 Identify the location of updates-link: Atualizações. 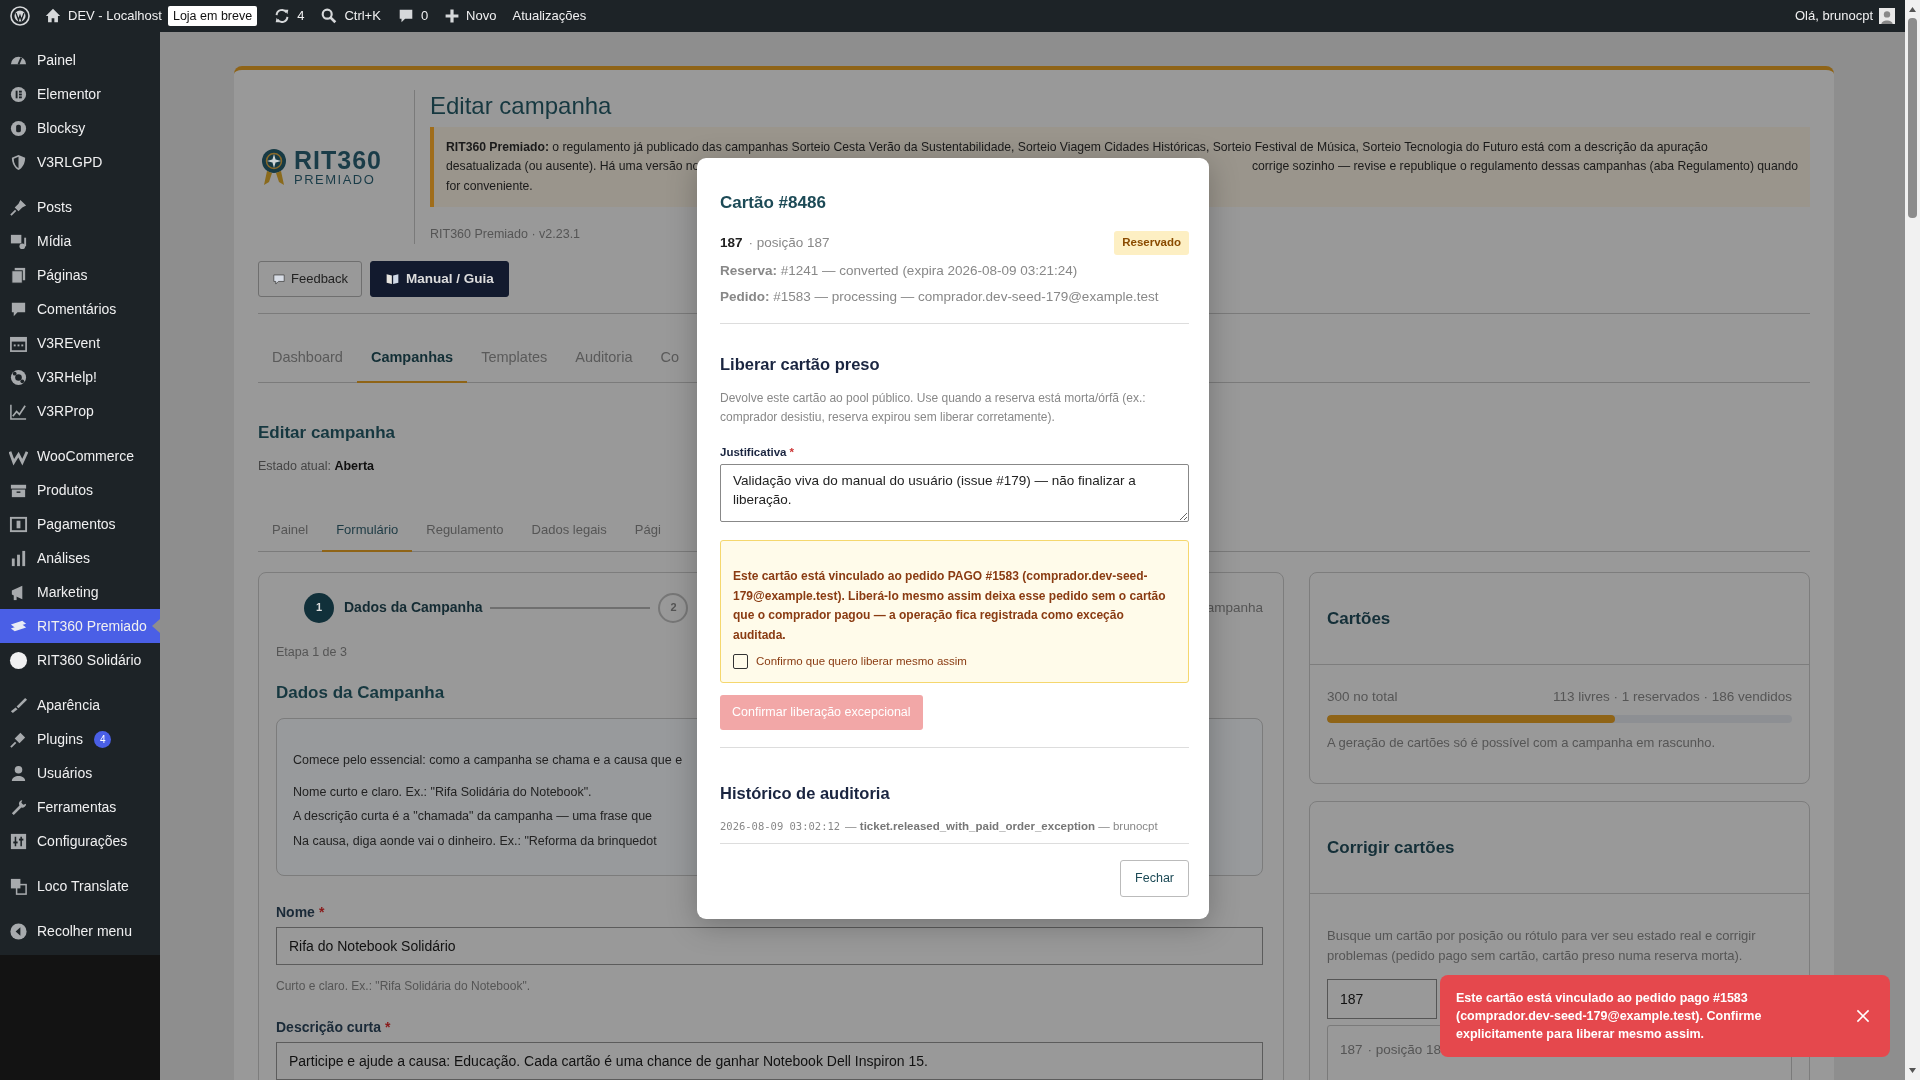
(549, 16).